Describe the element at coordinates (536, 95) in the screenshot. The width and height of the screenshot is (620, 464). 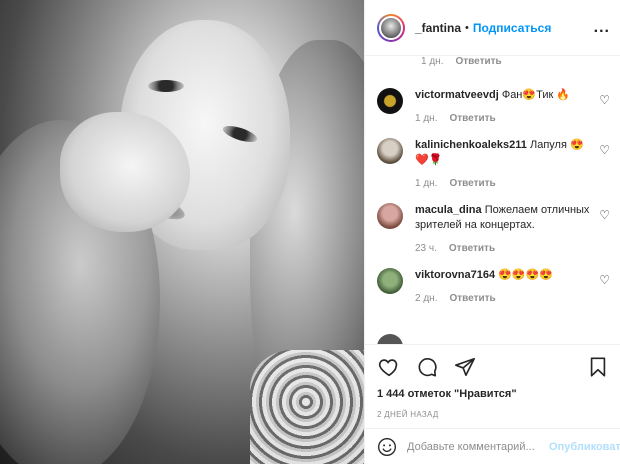
I see `comment-text: Фан😍Тик 🔥` at that location.